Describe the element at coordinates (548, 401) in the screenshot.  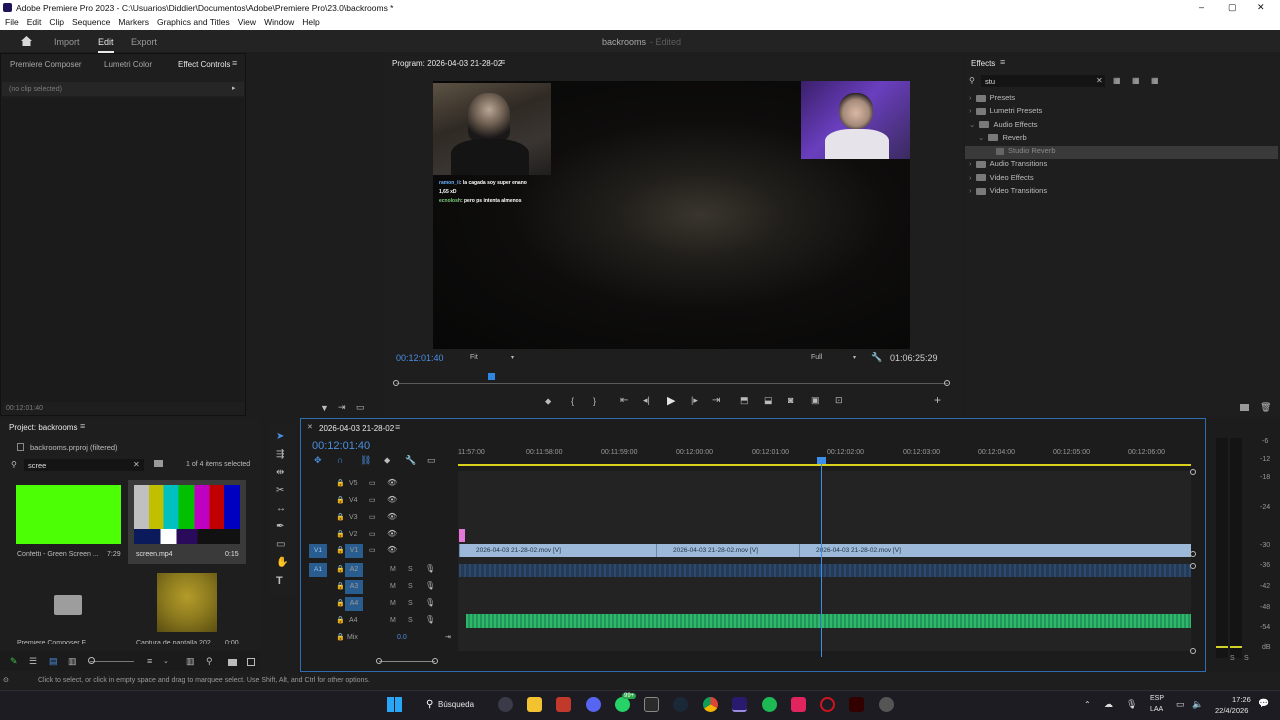
I see `add-marker-icon: ⬥` at that location.